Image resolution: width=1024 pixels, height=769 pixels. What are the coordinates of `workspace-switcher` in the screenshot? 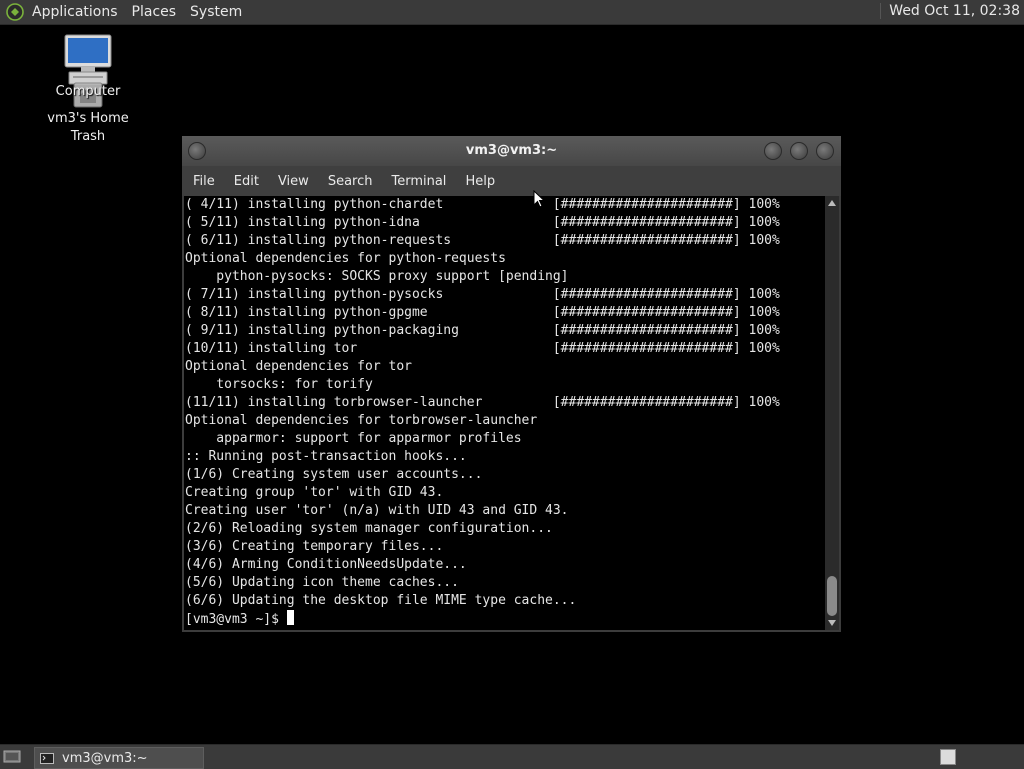 It's located at (948, 757).